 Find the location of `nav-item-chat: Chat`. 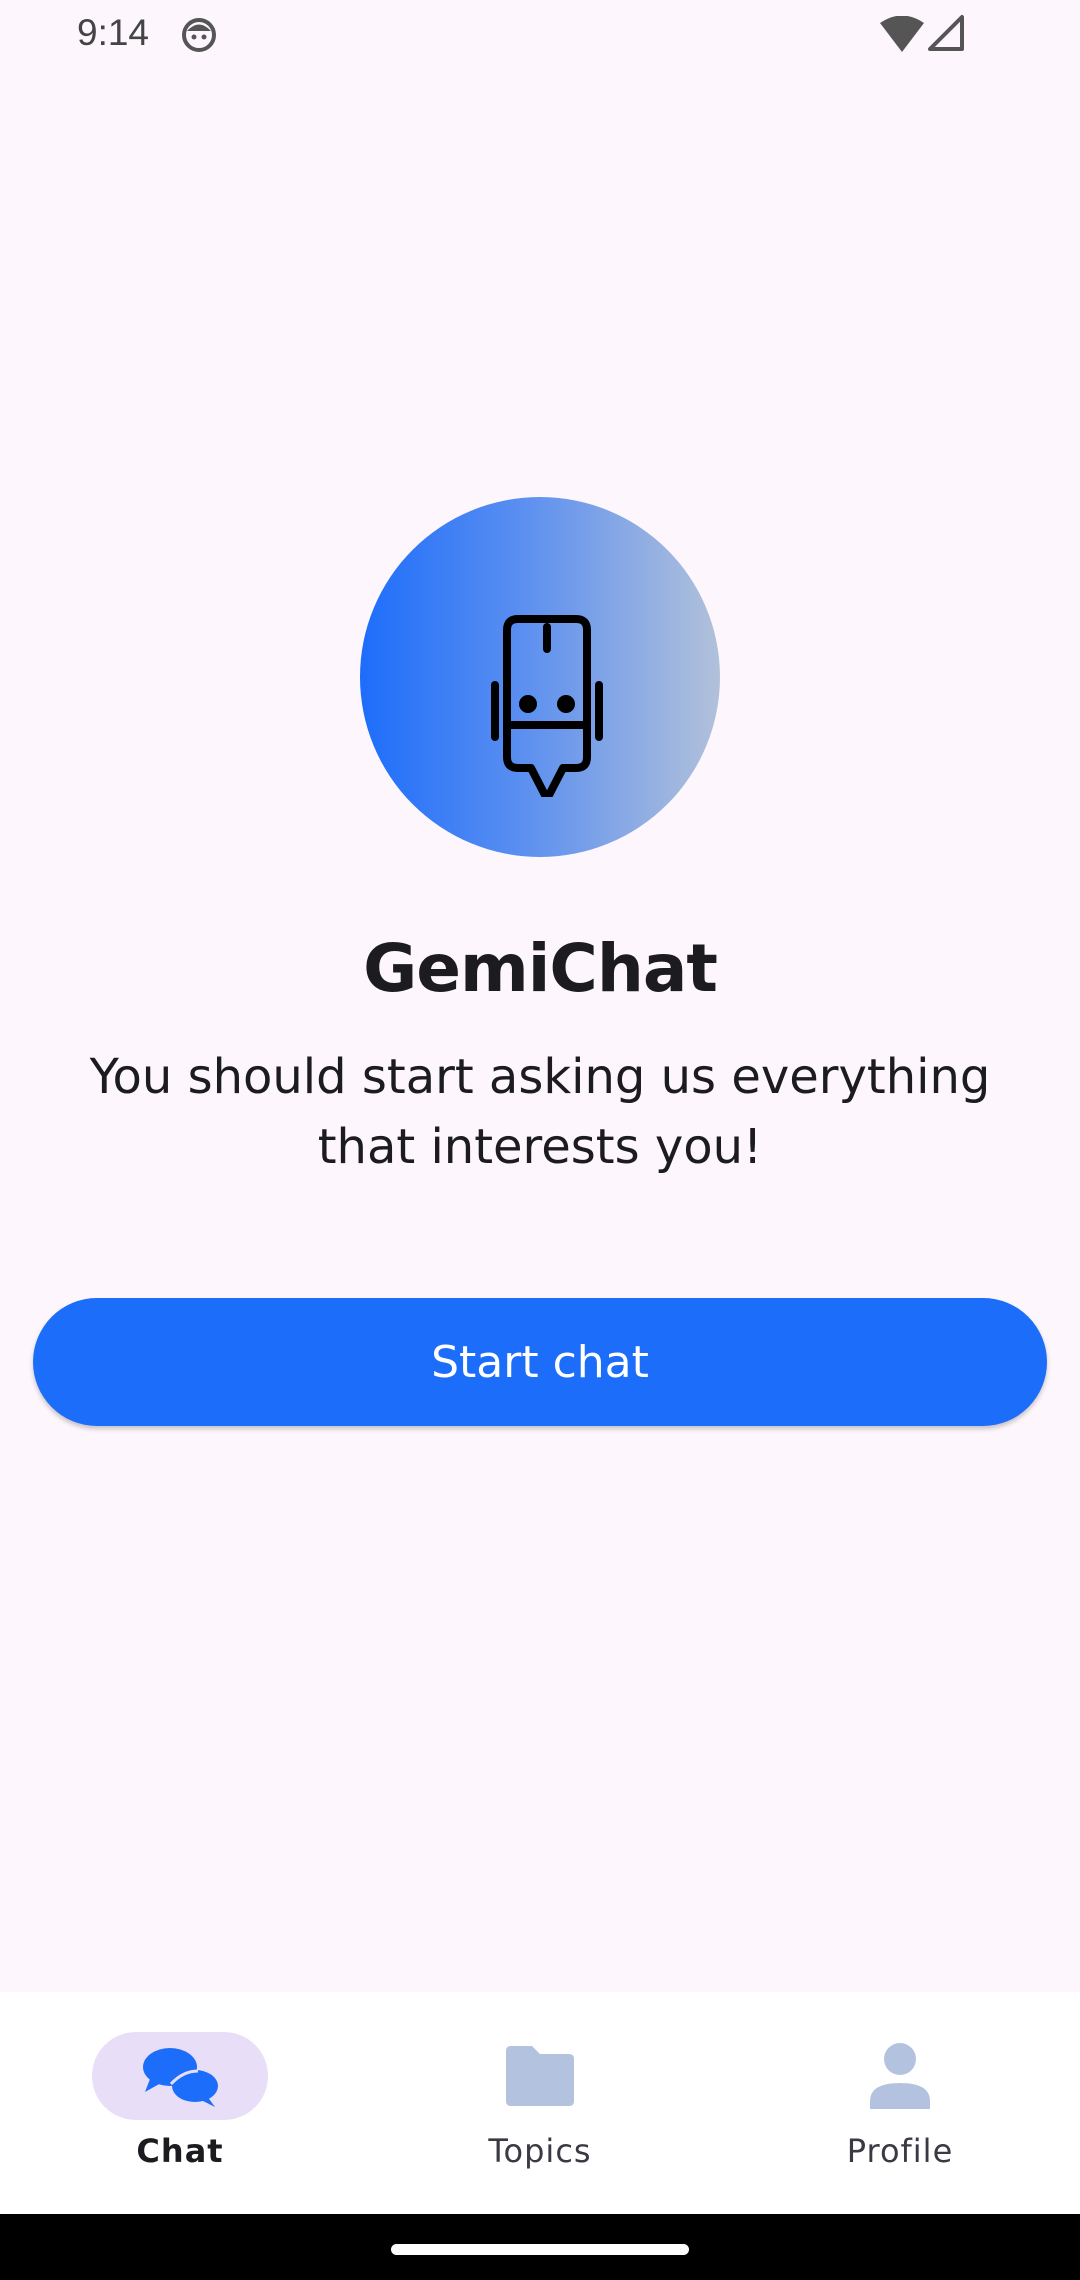

nav-item-chat: Chat is located at coordinates (180, 2103).